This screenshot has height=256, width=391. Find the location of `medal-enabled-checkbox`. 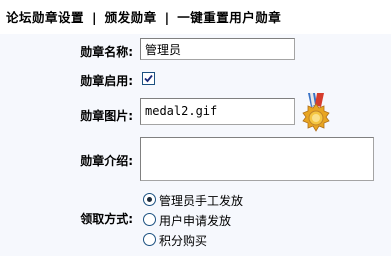

medal-enabled-checkbox is located at coordinates (148, 78).